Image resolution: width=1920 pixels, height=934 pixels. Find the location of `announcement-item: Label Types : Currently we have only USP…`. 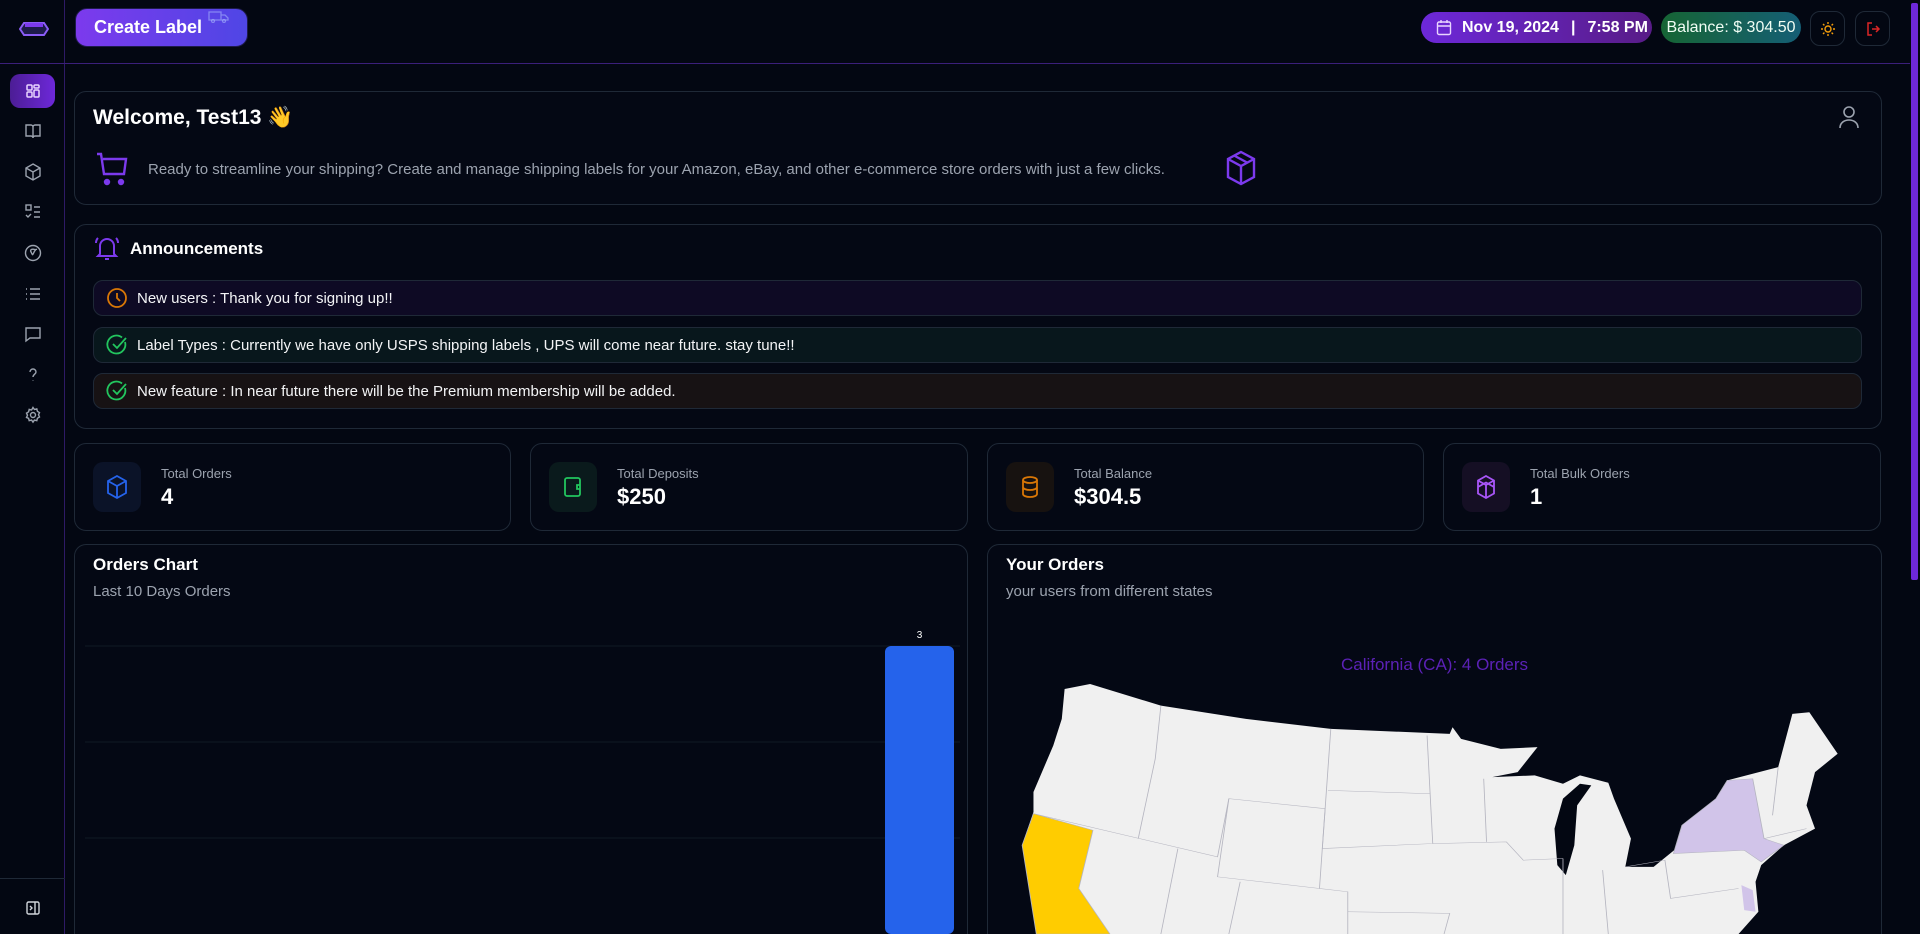

announcement-item: Label Types : Currently we have only USP… is located at coordinates (977, 345).